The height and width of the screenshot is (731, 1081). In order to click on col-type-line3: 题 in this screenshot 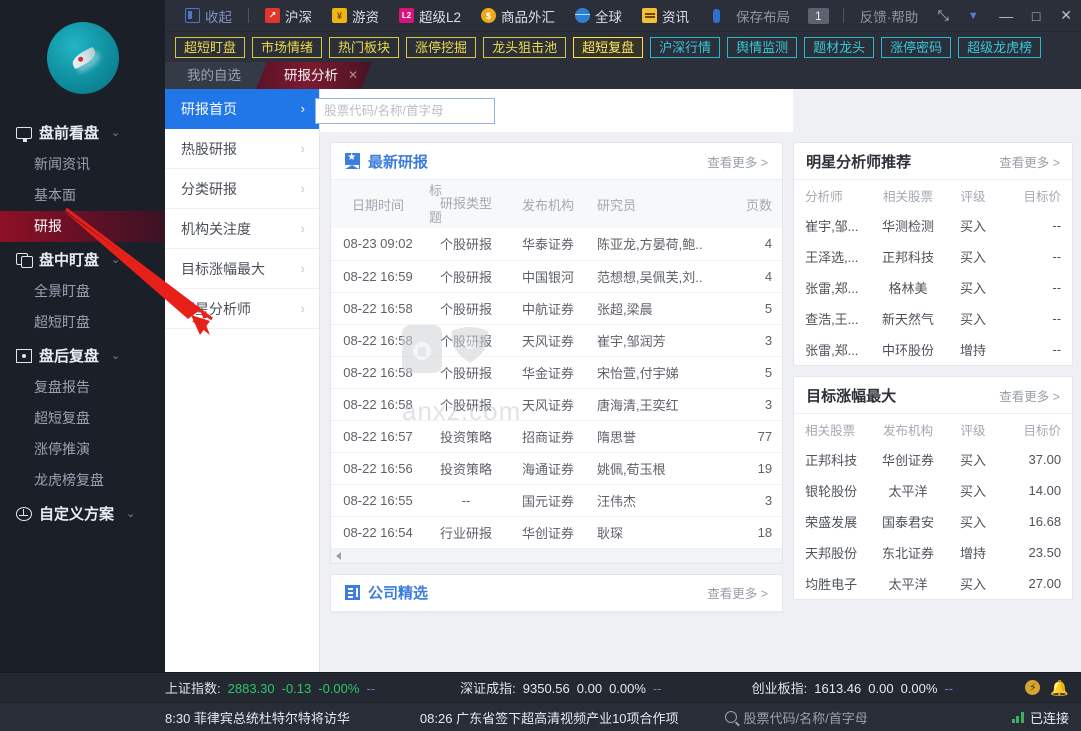, I will do `click(436, 217)`.